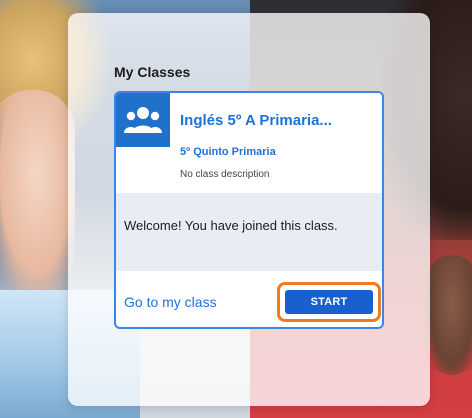 The image size is (472, 418). What do you see at coordinates (170, 302) in the screenshot?
I see `go-to-my-class-link: Go to my class` at bounding box center [170, 302].